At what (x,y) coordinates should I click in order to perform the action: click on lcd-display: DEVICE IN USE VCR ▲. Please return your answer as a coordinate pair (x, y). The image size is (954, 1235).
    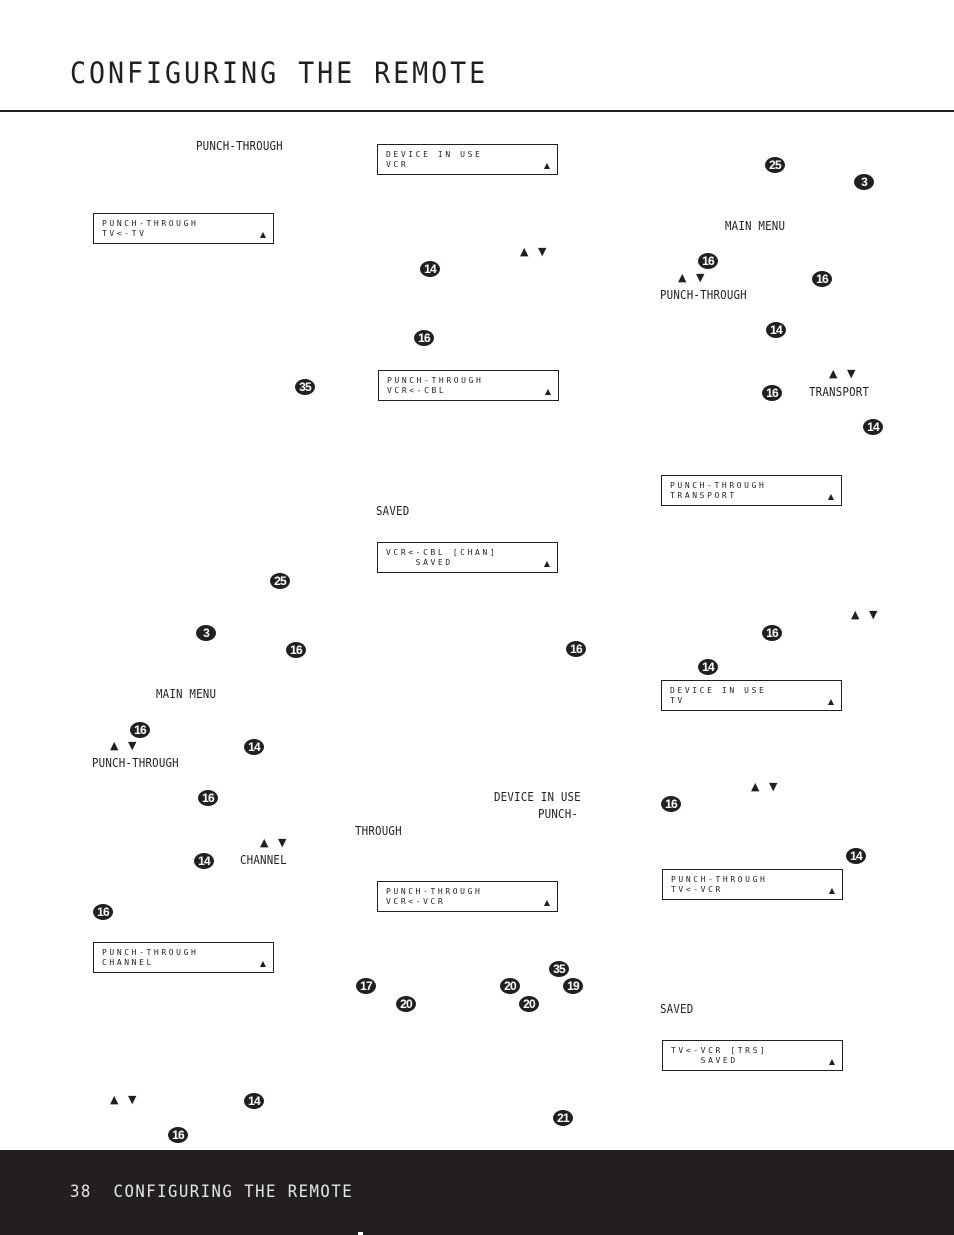
    Looking at the image, I should click on (467, 159).